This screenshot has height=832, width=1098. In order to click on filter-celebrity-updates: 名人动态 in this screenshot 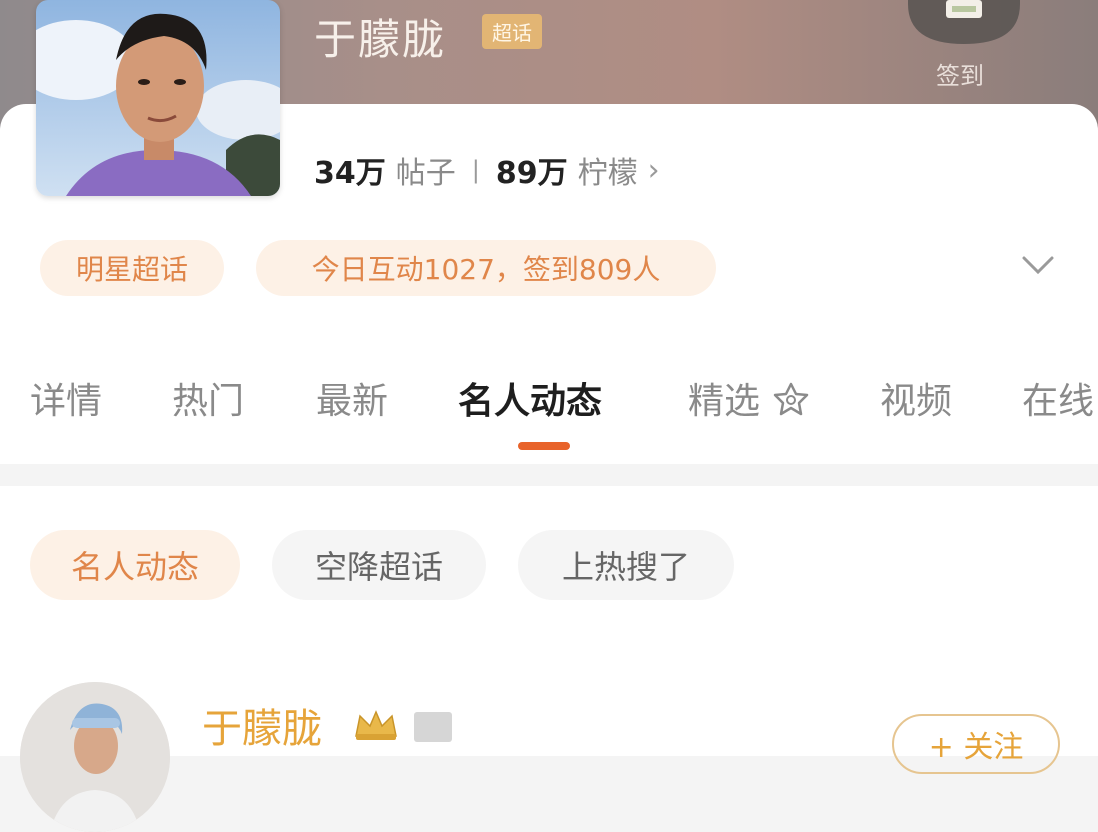, I will do `click(135, 565)`.